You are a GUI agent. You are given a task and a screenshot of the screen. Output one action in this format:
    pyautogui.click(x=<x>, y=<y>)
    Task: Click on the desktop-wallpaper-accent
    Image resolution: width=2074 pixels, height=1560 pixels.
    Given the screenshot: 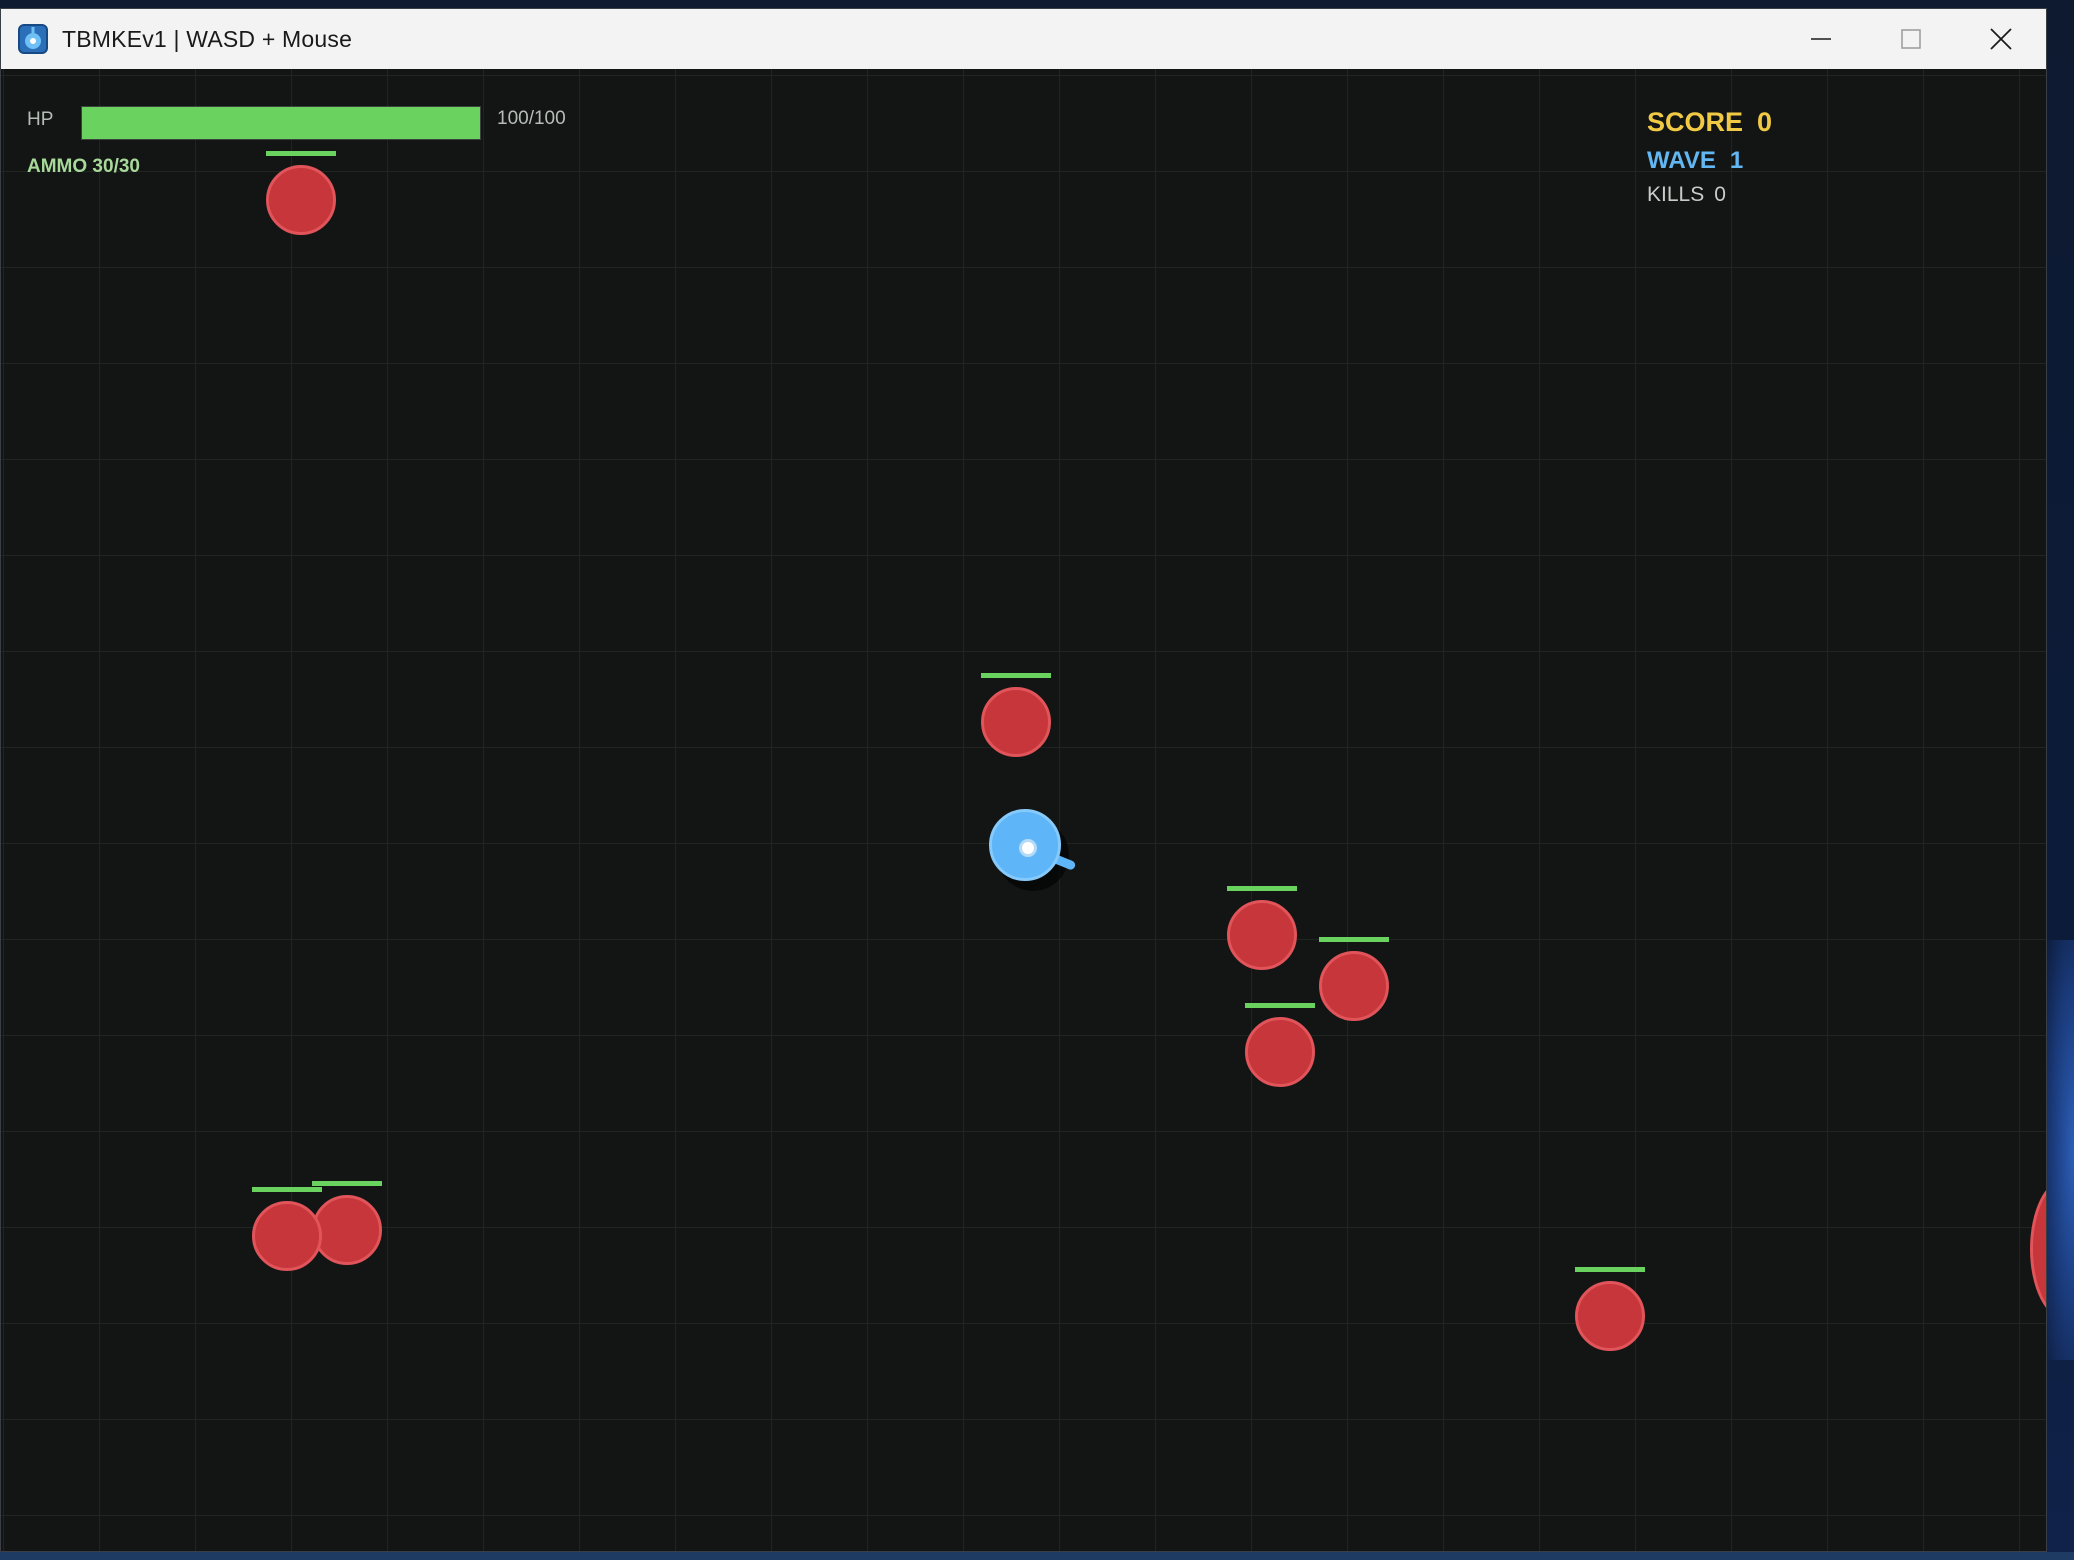 What is the action you would take?
    pyautogui.click(x=2060, y=1150)
    